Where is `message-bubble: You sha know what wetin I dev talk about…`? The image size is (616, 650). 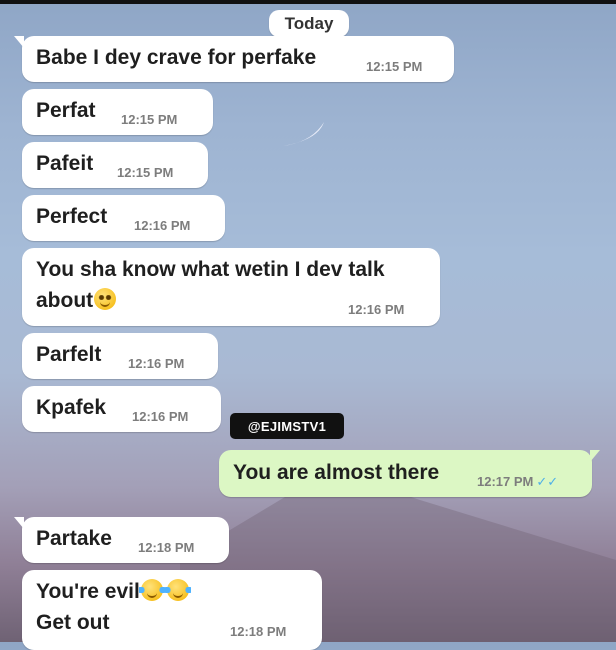 message-bubble: You sha know what wetin I dev talk about… is located at coordinates (231, 287).